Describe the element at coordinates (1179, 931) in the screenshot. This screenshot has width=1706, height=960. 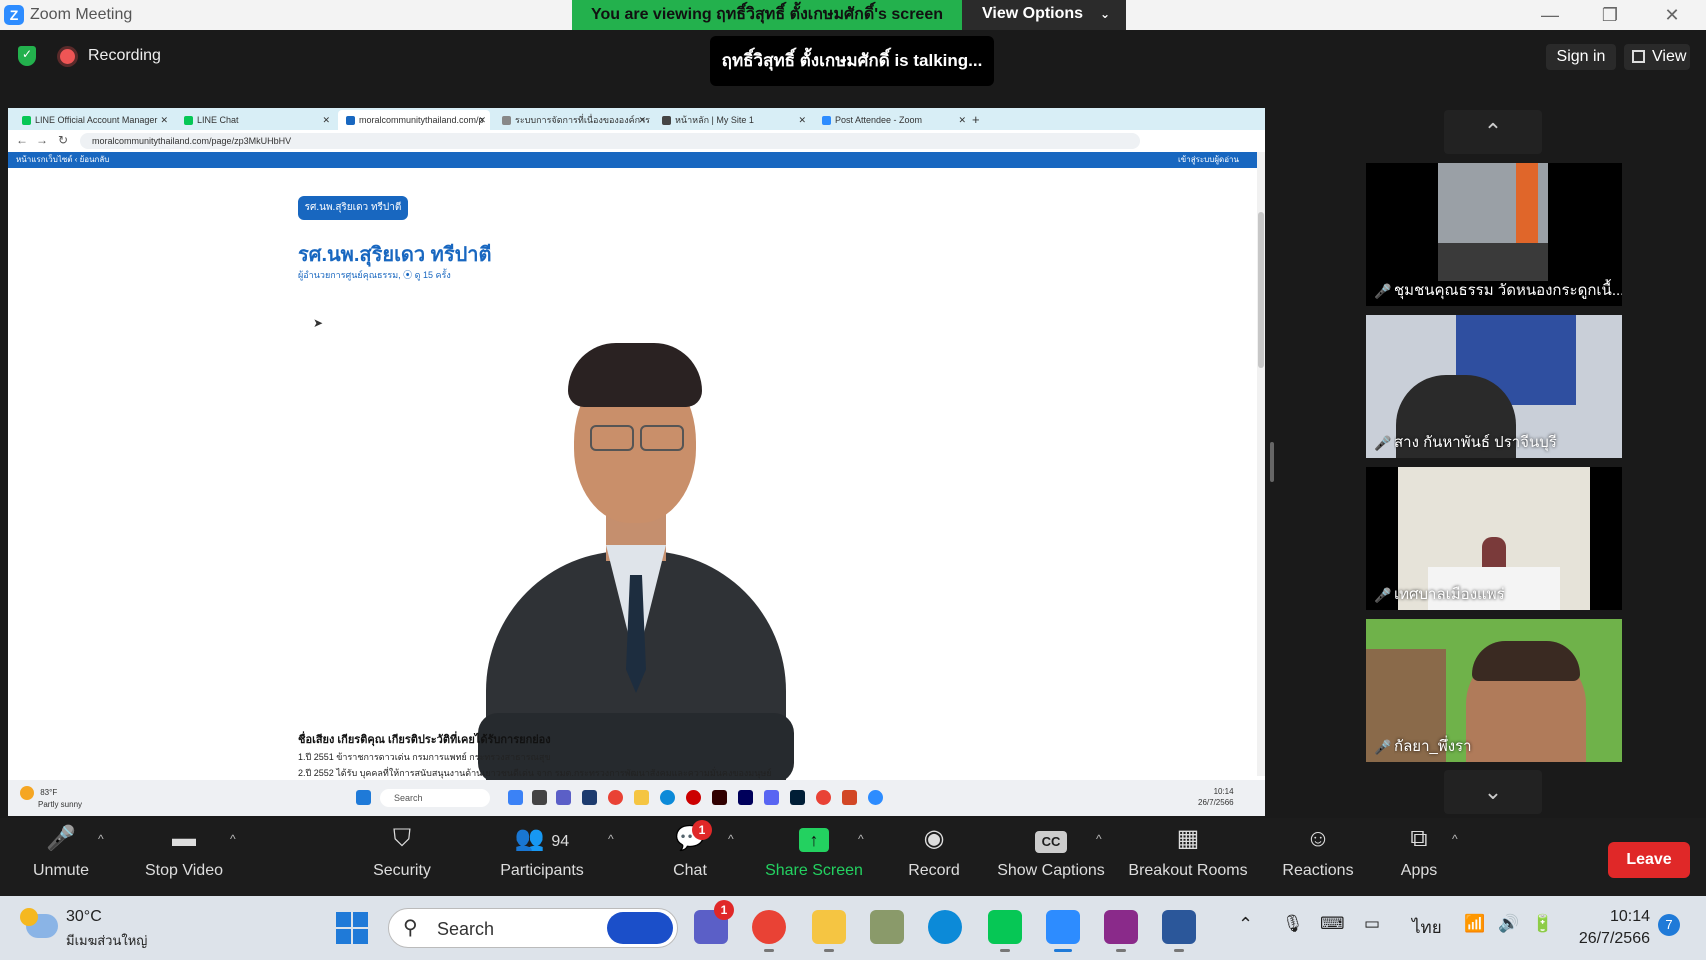
I see `word-icon` at that location.